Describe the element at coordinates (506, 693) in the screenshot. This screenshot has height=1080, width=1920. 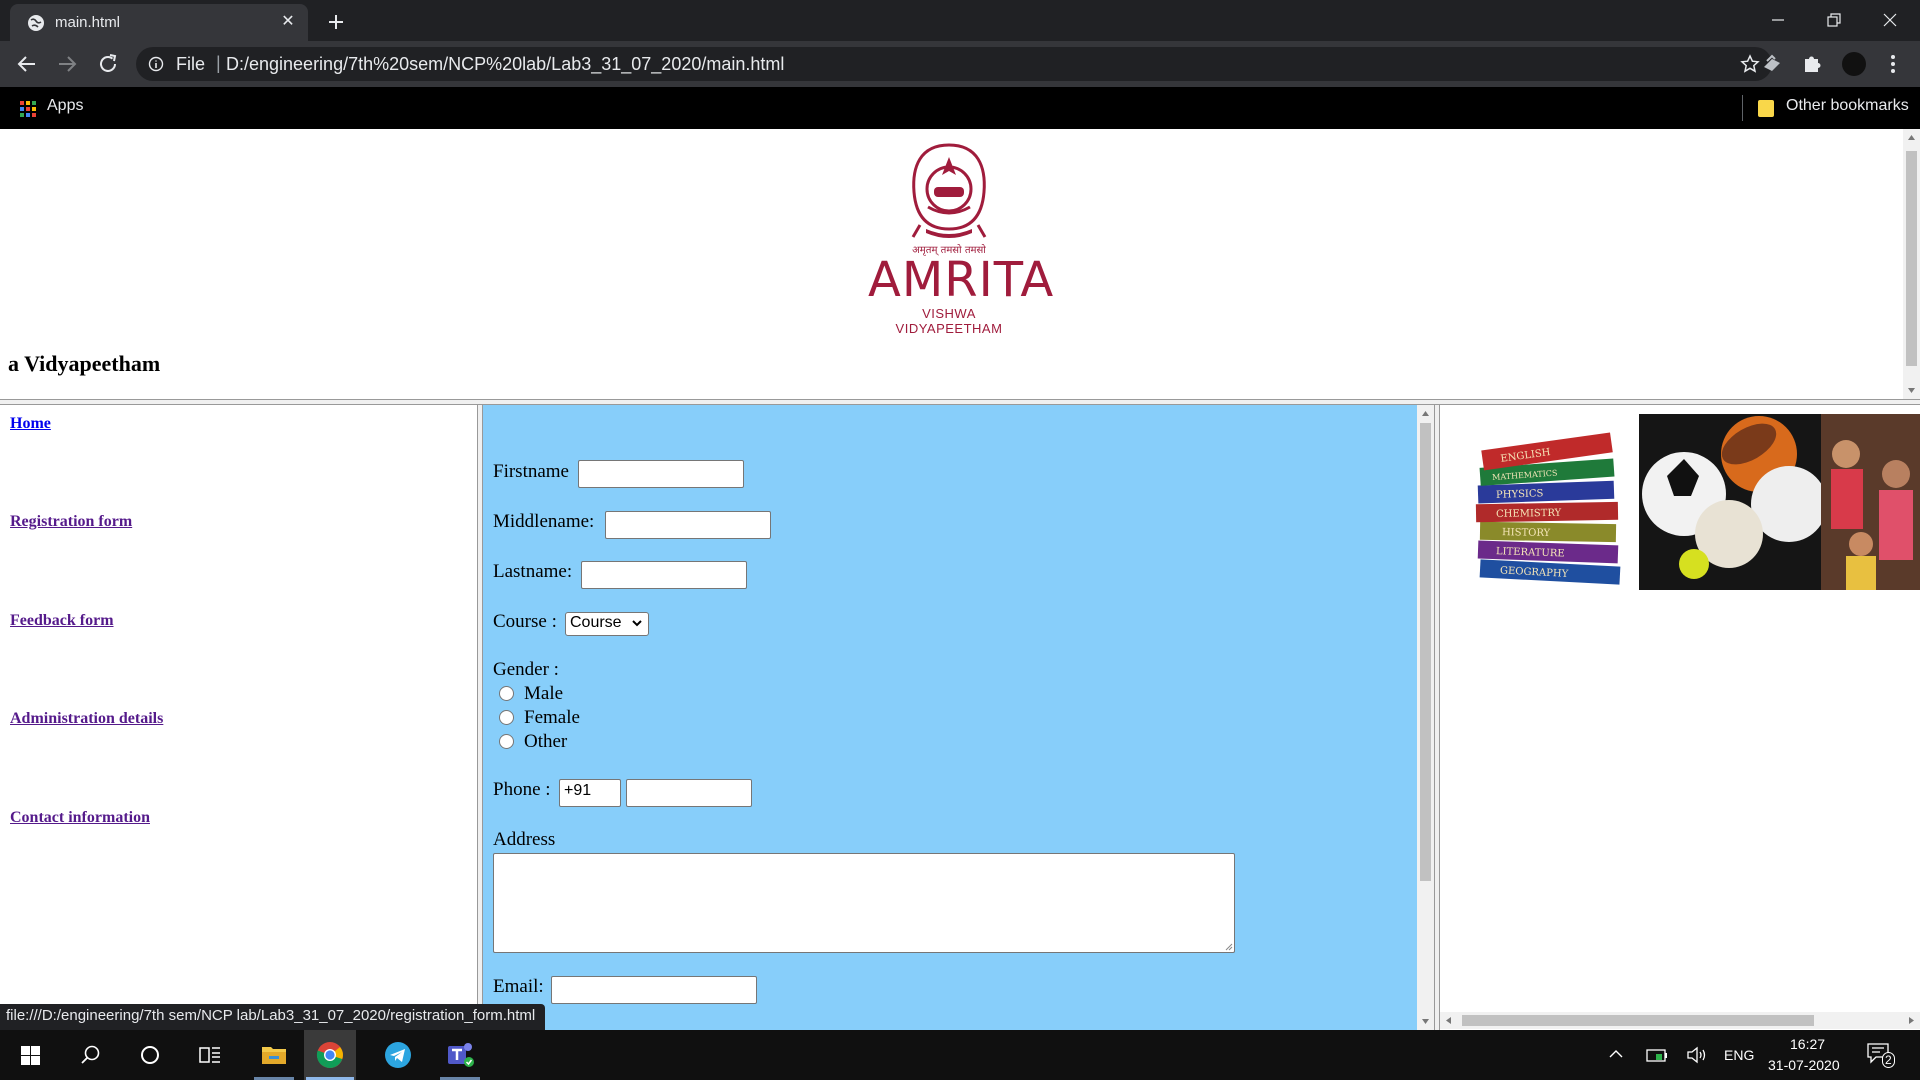
I see `gender-radio-male` at that location.